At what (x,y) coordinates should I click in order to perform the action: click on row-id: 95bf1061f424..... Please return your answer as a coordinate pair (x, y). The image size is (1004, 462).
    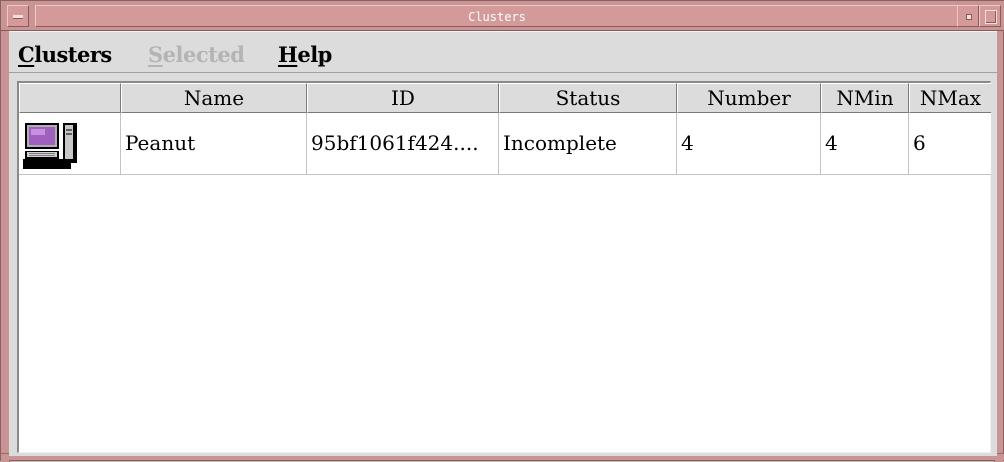
    Looking at the image, I should click on (403, 144).